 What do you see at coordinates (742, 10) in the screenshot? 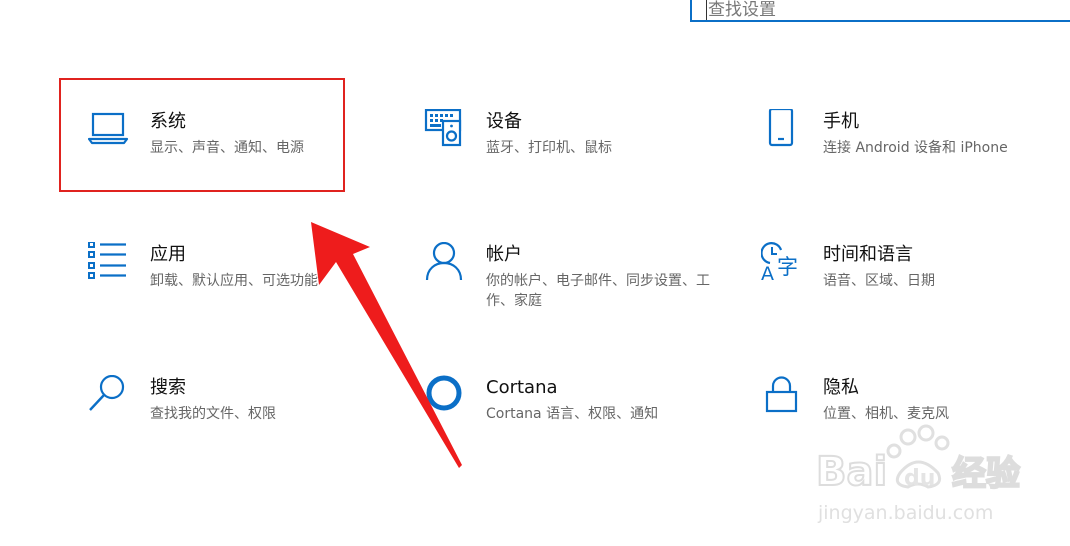
I see `search-input-value: 查找设置` at bounding box center [742, 10].